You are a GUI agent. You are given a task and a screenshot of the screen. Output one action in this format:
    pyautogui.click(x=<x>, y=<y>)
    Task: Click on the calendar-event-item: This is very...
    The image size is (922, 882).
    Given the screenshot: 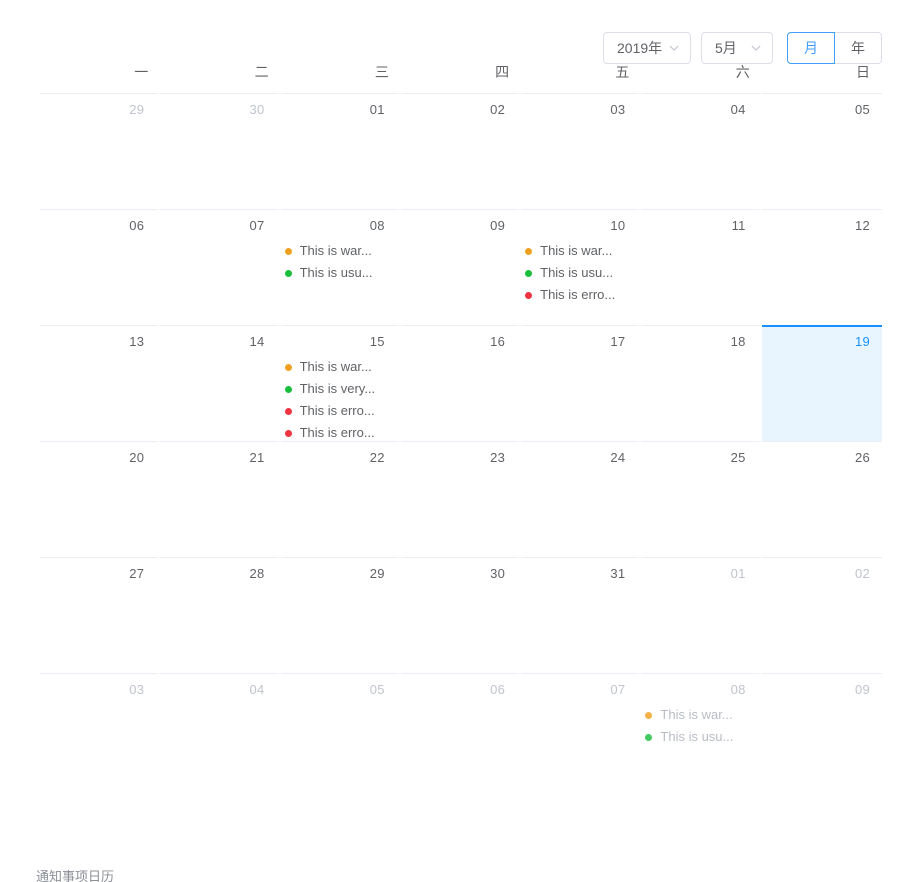 What is the action you would take?
    pyautogui.click(x=333, y=389)
    